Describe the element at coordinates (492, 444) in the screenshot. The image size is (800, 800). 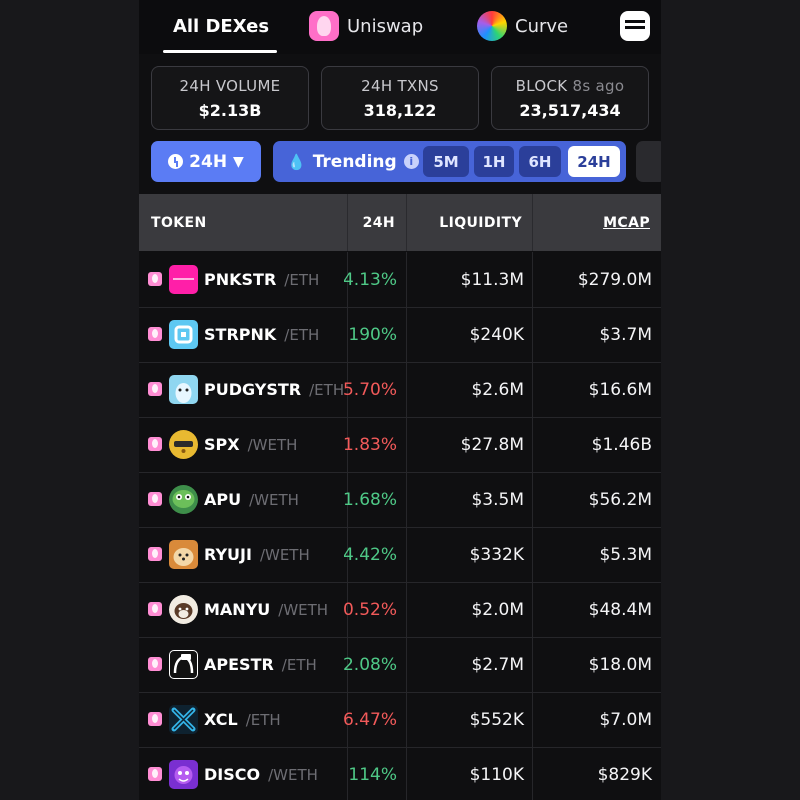
I see `liquidity-value: $27.8M` at that location.